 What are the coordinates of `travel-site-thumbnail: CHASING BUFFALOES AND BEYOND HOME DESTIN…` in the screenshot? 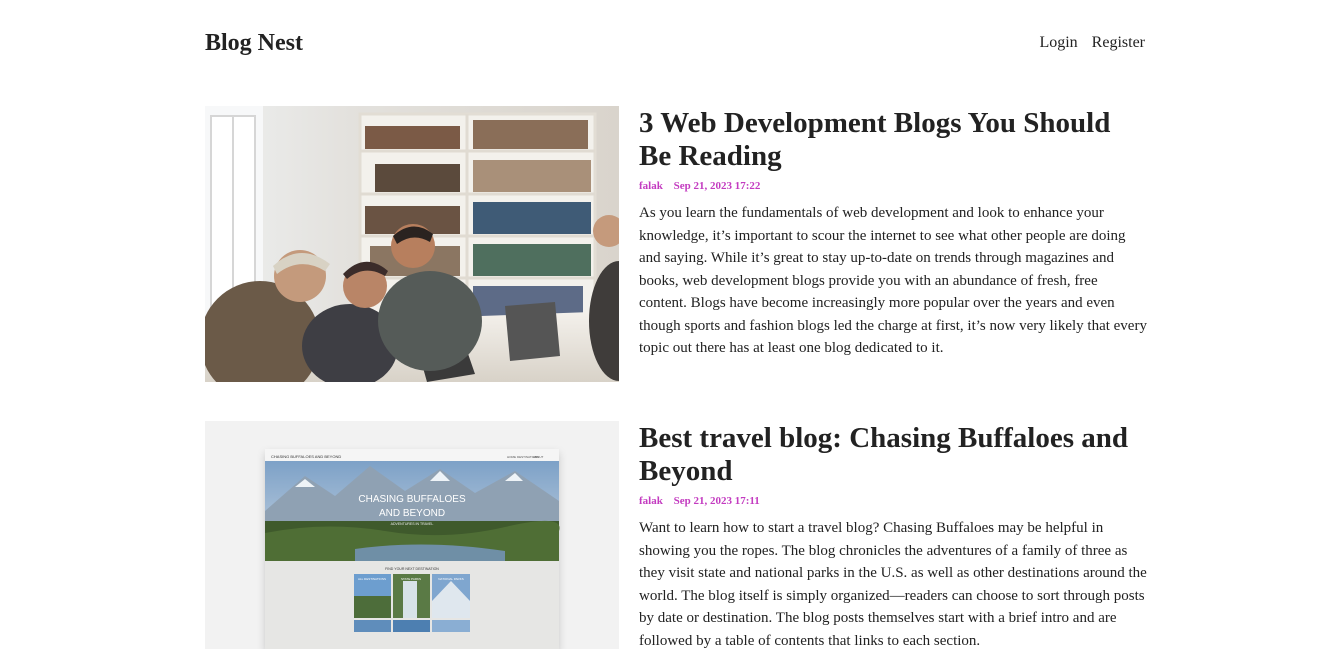 It's located at (412, 535).